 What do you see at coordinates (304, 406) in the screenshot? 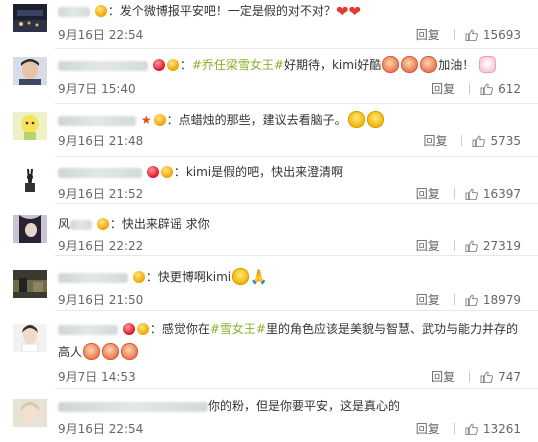
I see `comment-text: 你的粉，但是你要平安，这是真心的` at bounding box center [304, 406].